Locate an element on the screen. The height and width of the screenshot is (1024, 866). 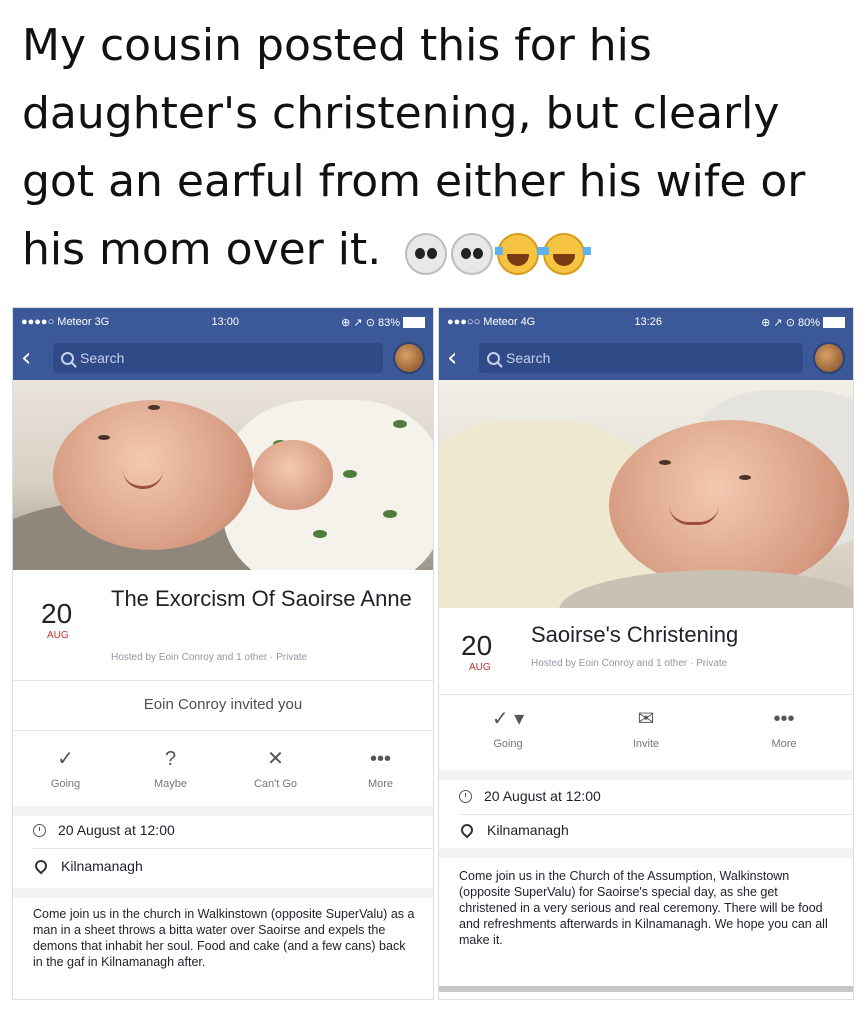
status-time: 13:26 is located at coordinates (648, 322).